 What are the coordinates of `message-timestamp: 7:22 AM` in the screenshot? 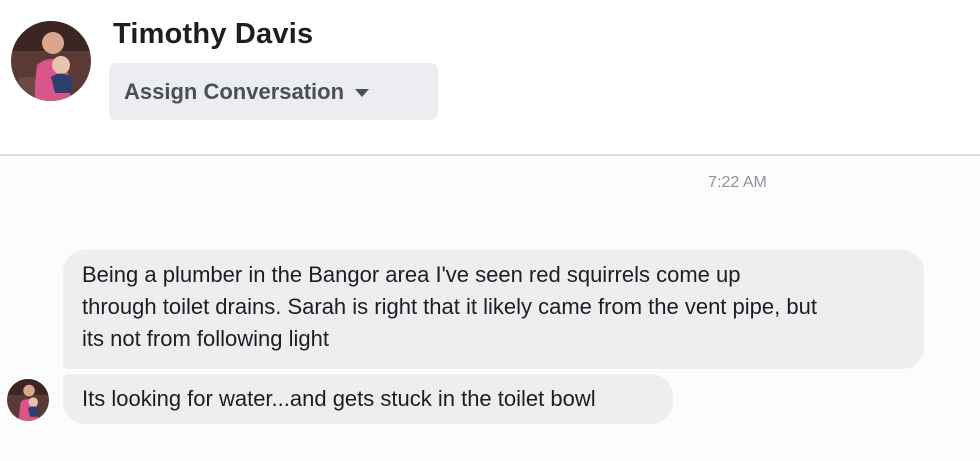 It's located at (737, 182).